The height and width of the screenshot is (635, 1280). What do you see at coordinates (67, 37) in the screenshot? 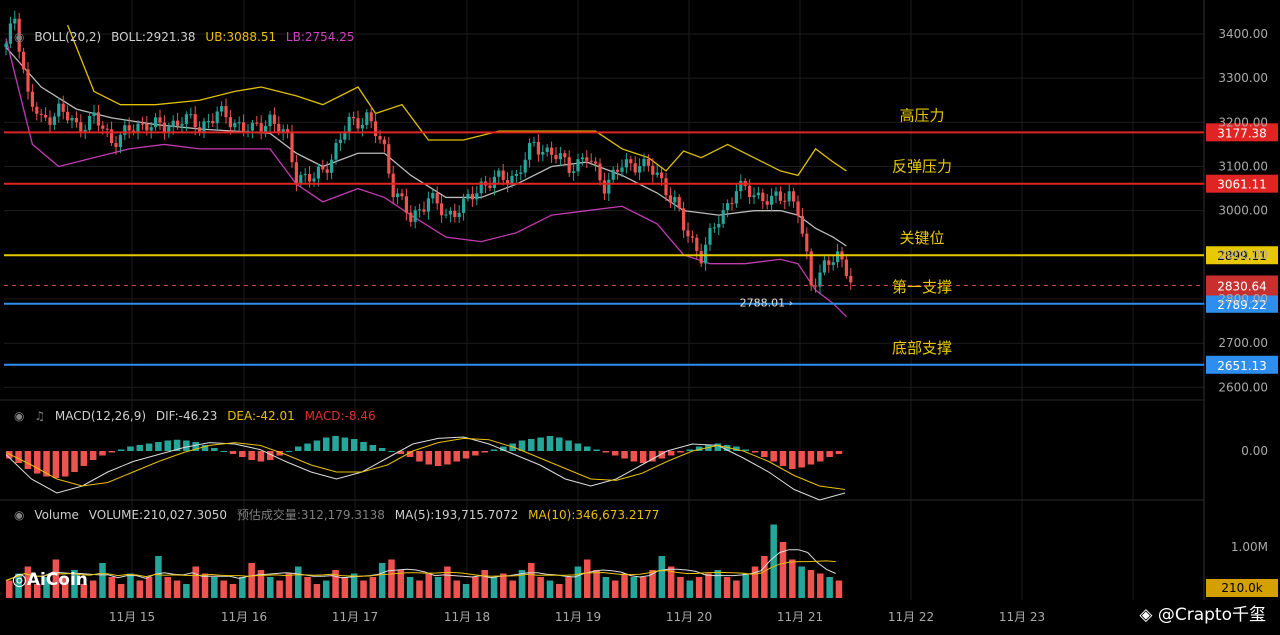
I see `boll-indicator-name: BOLL(20,2)` at bounding box center [67, 37].